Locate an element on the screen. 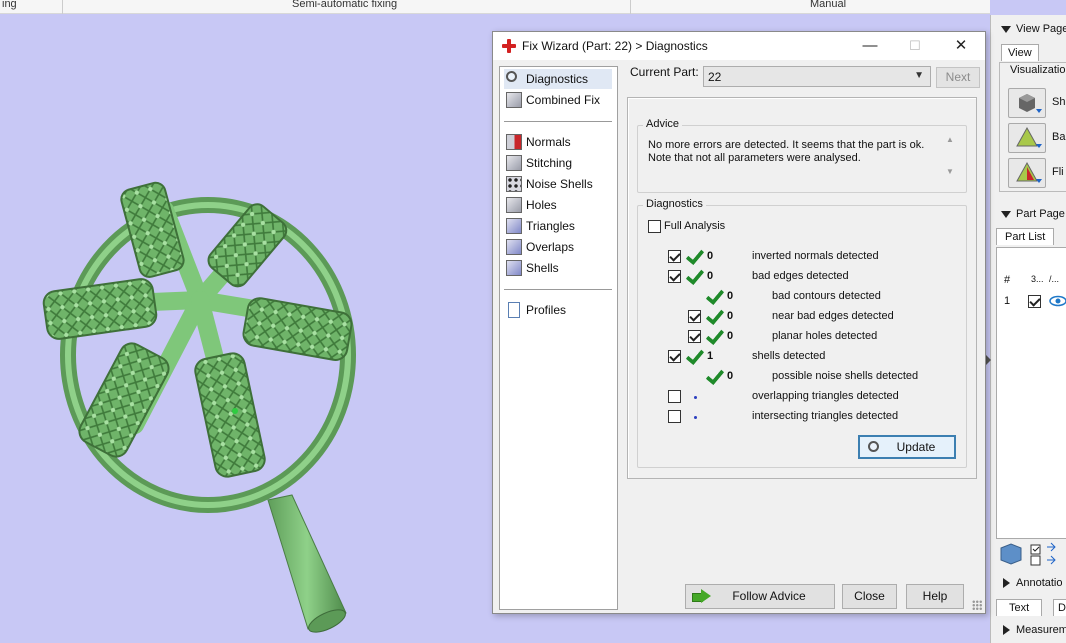  nav-divider is located at coordinates (558, 121).